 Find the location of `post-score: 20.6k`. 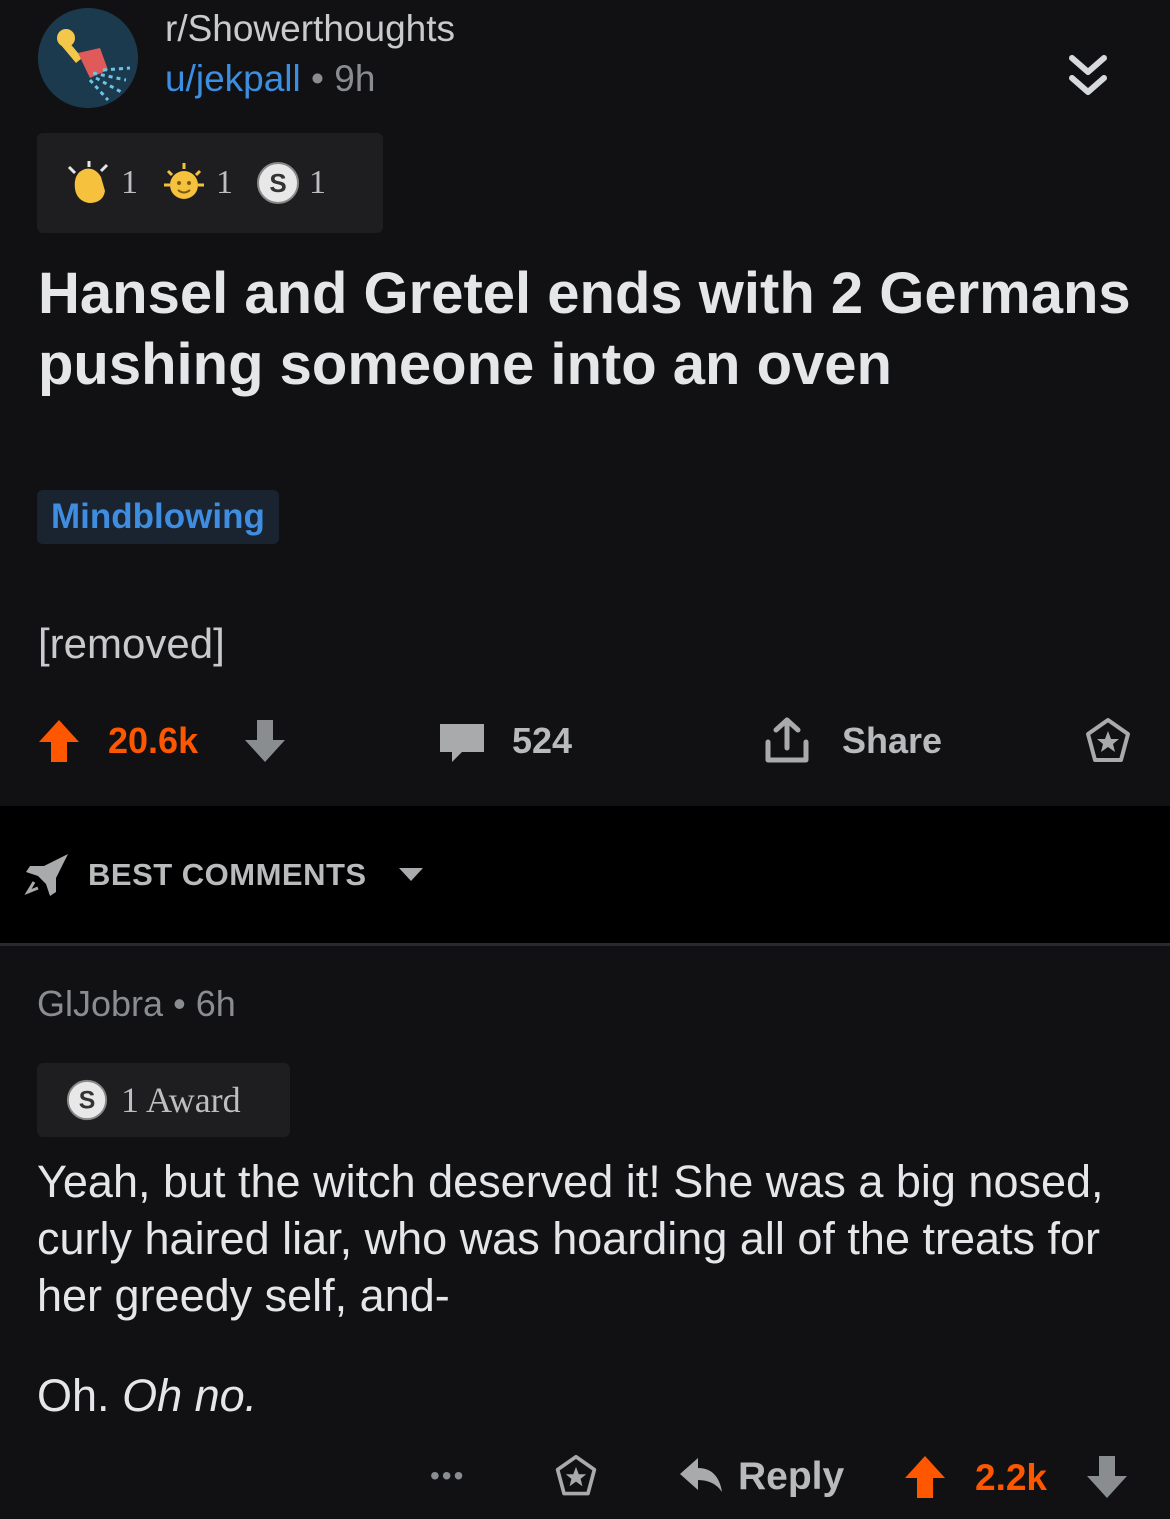

post-score: 20.6k is located at coordinates (153, 740).